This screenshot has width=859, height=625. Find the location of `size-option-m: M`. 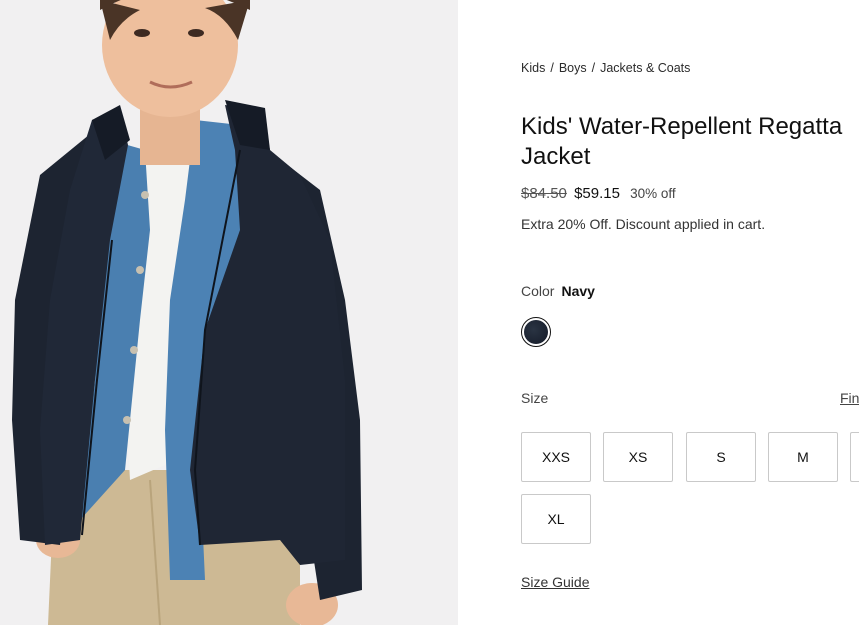

size-option-m: M is located at coordinates (803, 457).